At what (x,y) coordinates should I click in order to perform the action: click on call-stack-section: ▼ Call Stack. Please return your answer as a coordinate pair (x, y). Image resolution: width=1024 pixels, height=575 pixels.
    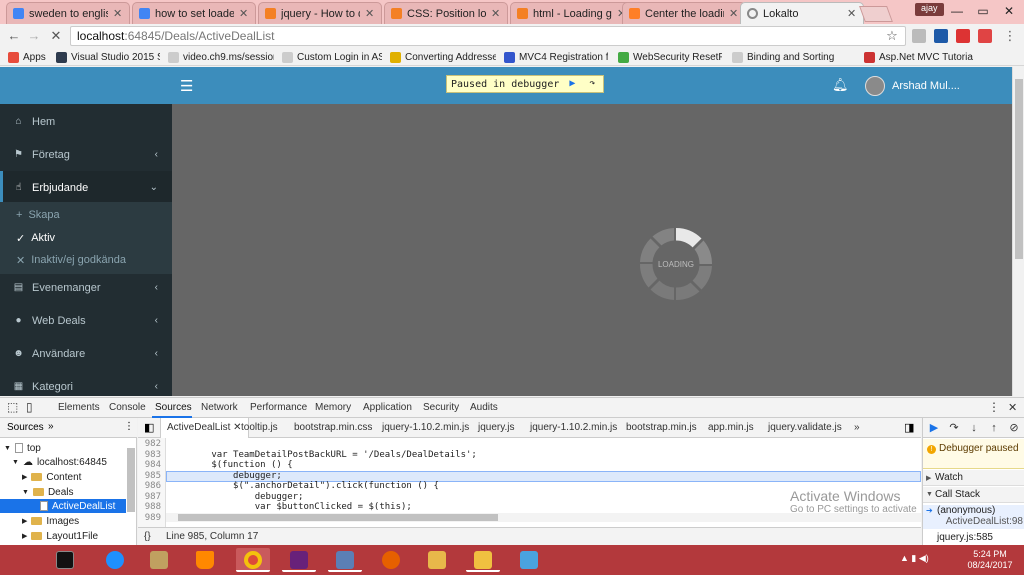
    Looking at the image, I should click on (973, 495).